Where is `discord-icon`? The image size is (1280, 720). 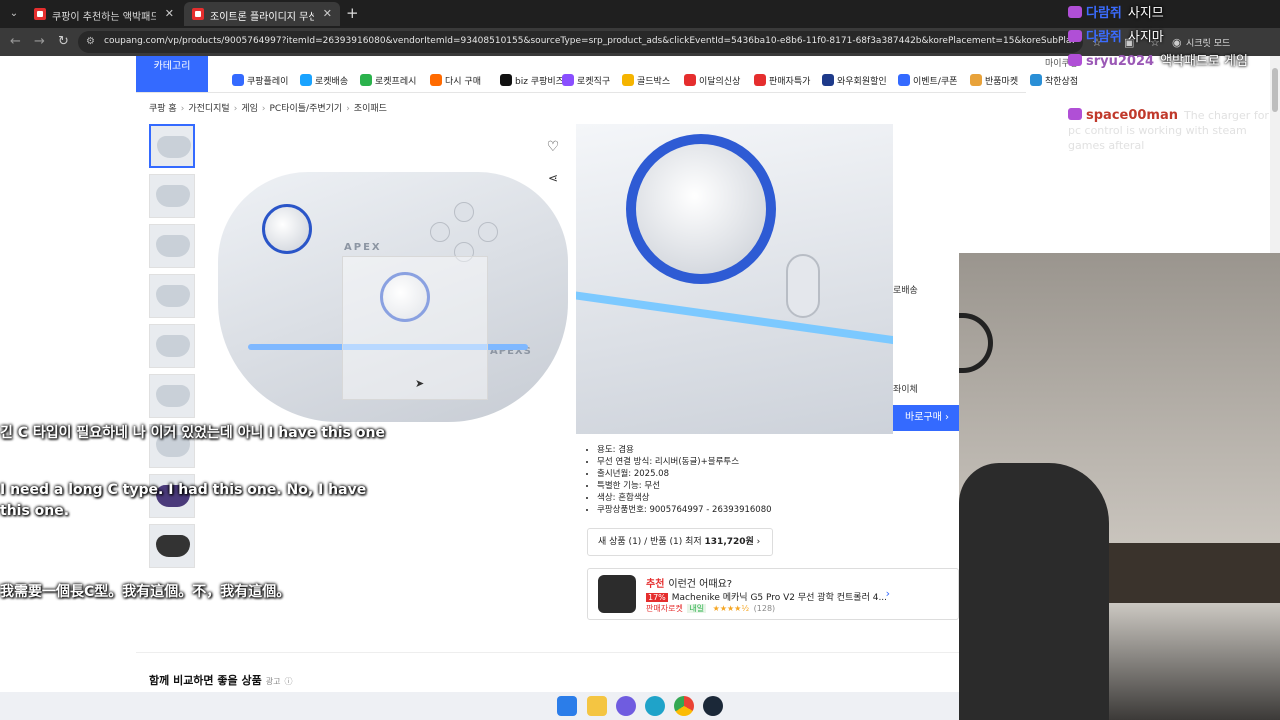 discord-icon is located at coordinates (626, 706).